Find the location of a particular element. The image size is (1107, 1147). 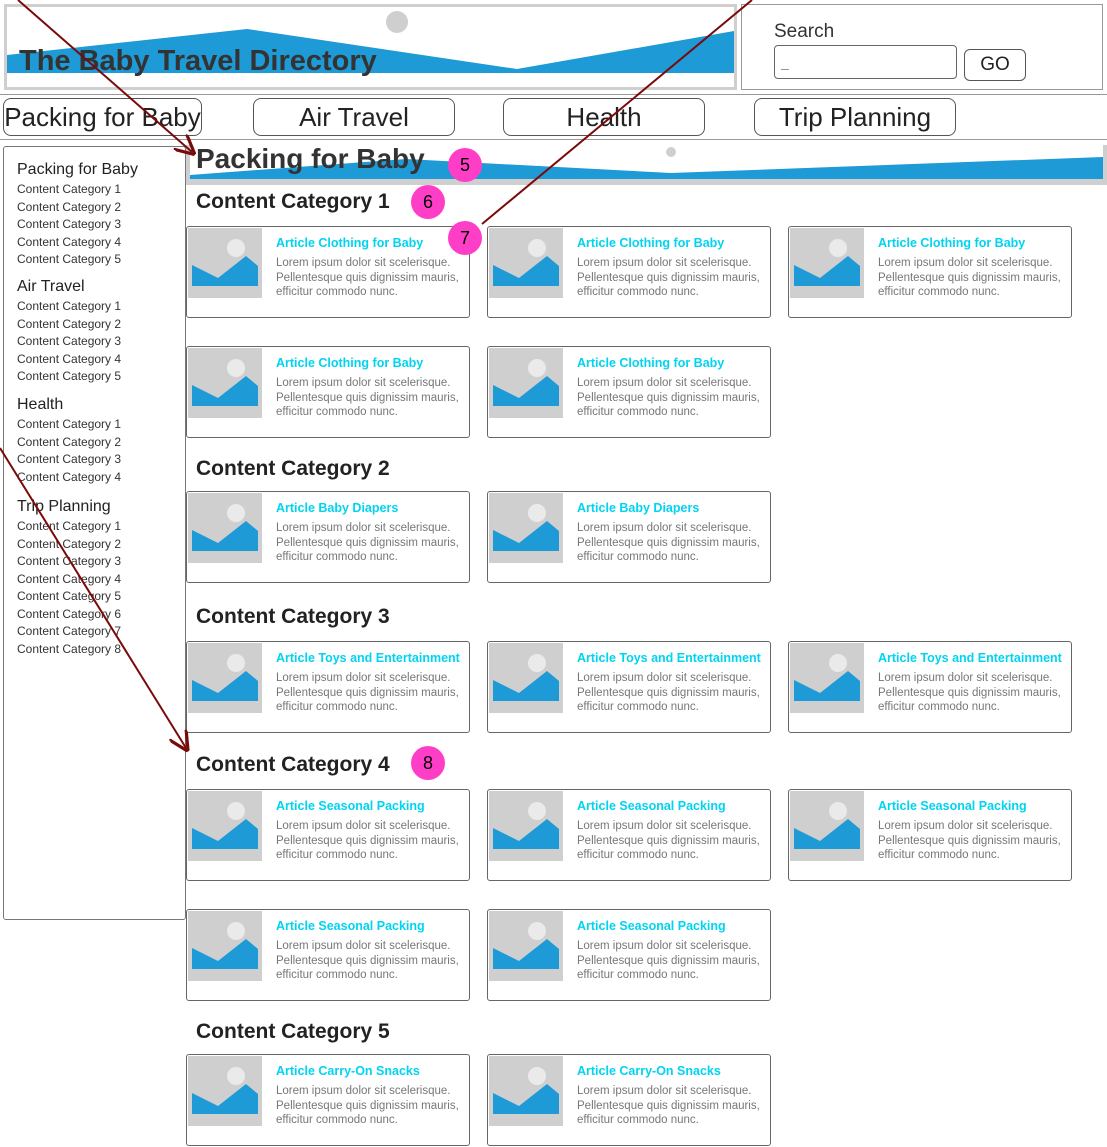

nav-tab-health: Health is located at coordinates (604, 117).